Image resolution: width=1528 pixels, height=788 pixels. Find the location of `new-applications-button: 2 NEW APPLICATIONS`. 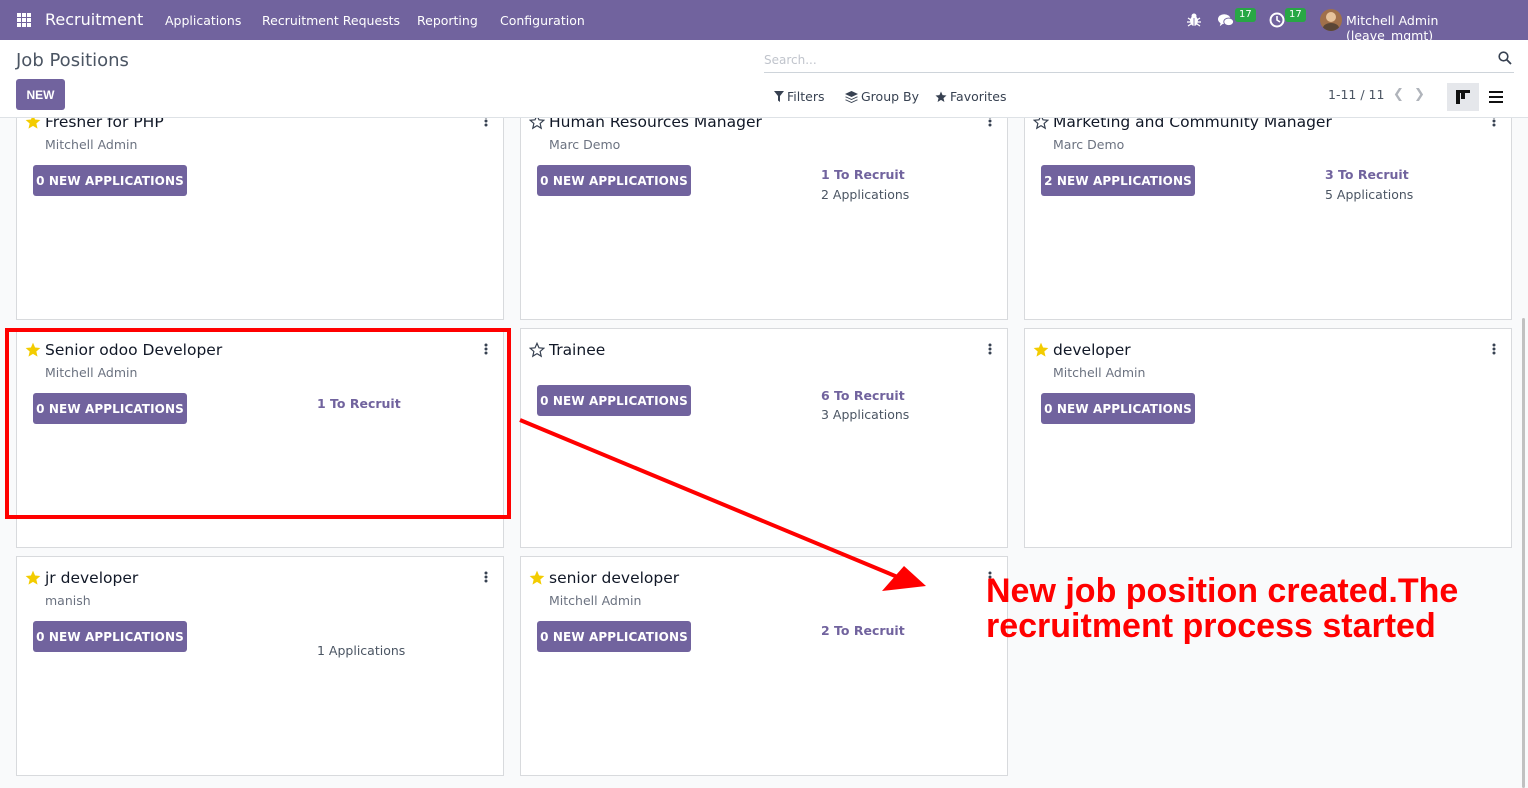

new-applications-button: 2 NEW APPLICATIONS is located at coordinates (1118, 180).